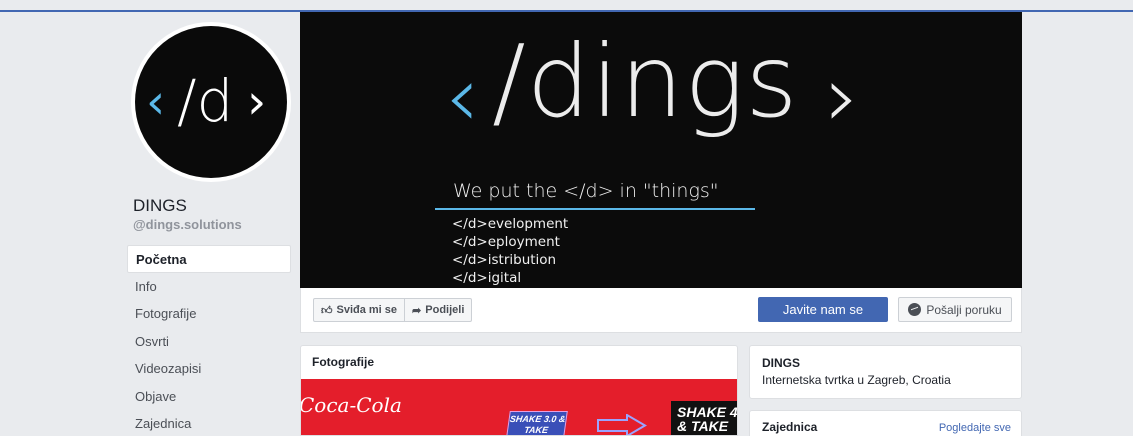 This screenshot has width=1133, height=436. I want to click on about-description: Internetska tvrtka u Zagreb, Croatia, so click(856, 380).